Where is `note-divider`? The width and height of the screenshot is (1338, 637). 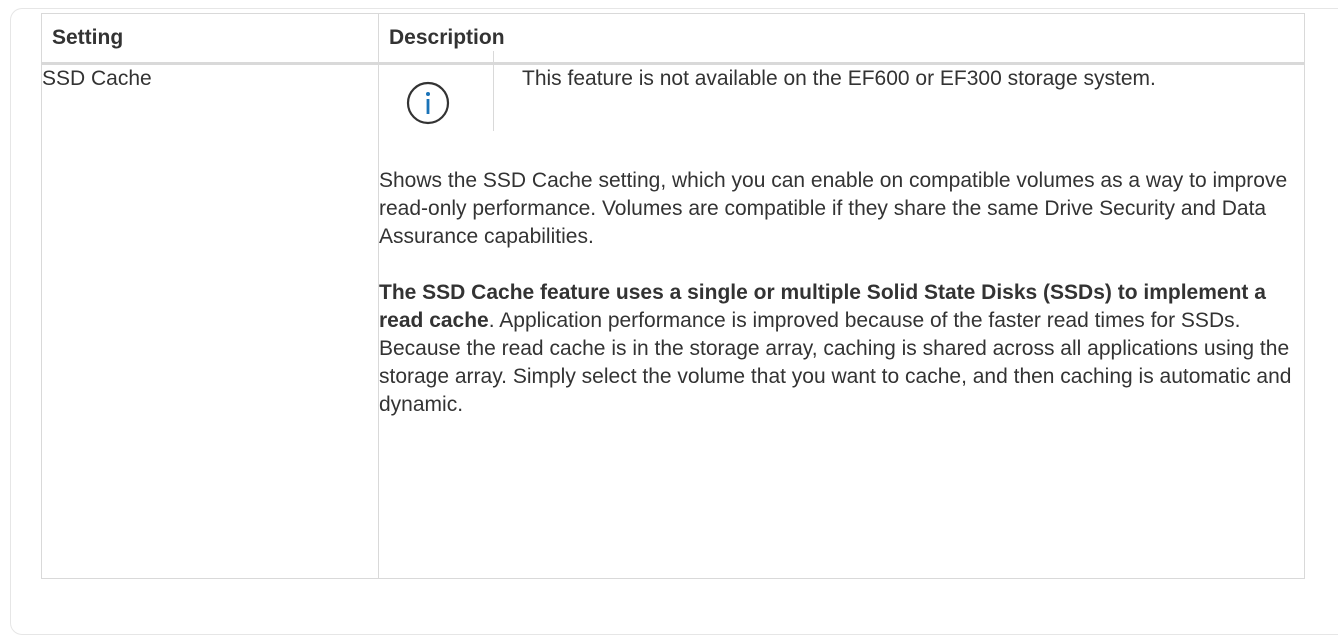 note-divider is located at coordinates (493, 91).